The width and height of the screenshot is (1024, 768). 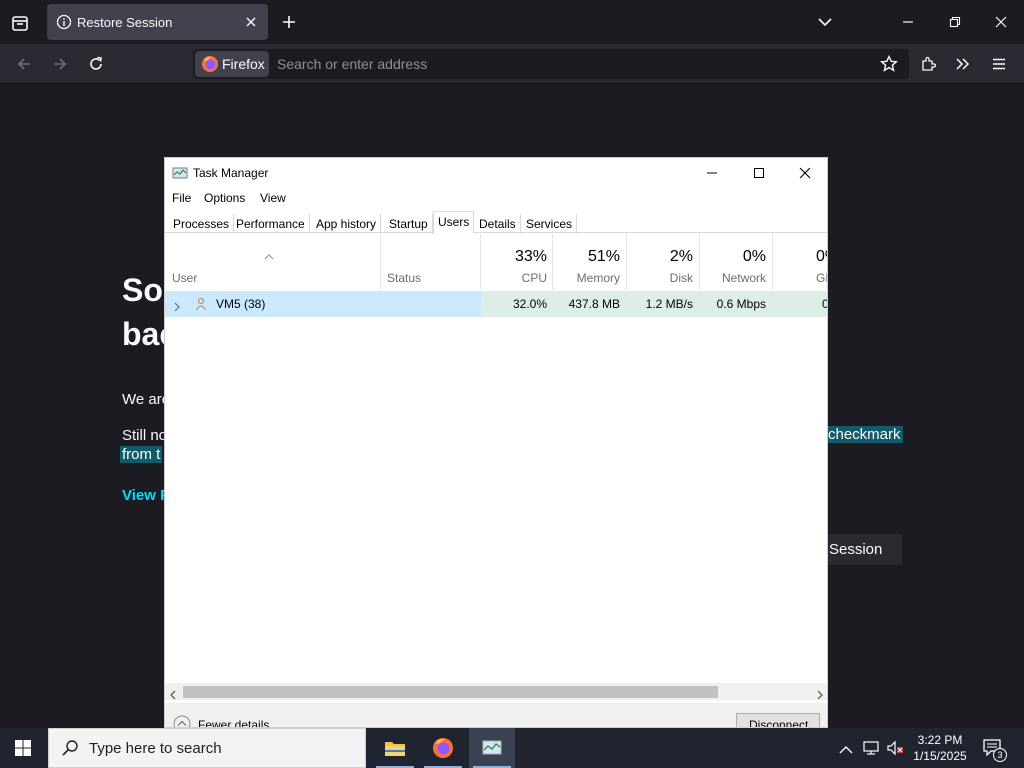 I want to click on url-bar: Firefox Search or enter address, so click(x=551, y=64).